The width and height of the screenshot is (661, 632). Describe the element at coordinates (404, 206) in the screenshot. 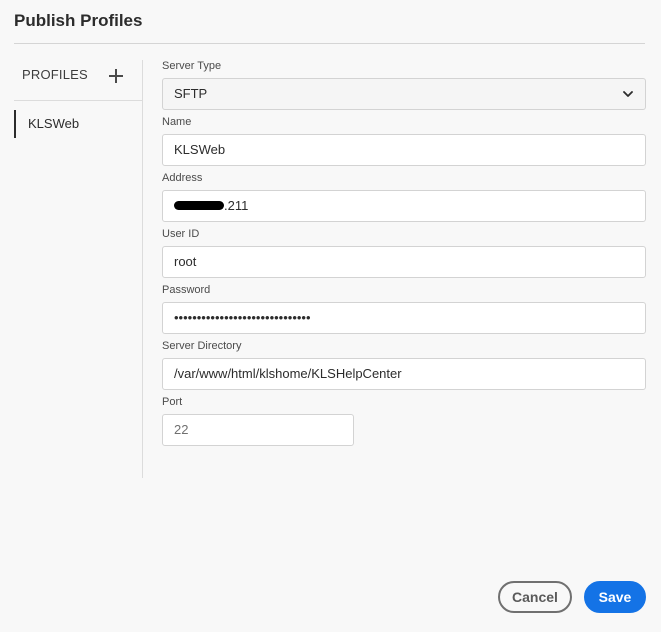

I see `address-input: .211` at that location.